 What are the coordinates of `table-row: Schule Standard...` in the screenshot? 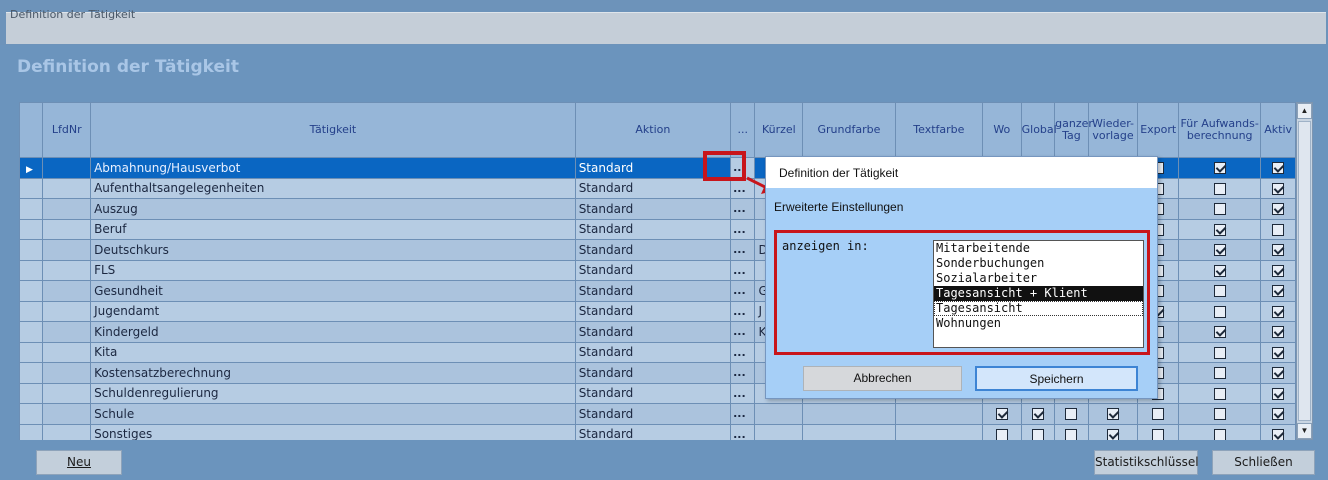 It's located at (657, 414).